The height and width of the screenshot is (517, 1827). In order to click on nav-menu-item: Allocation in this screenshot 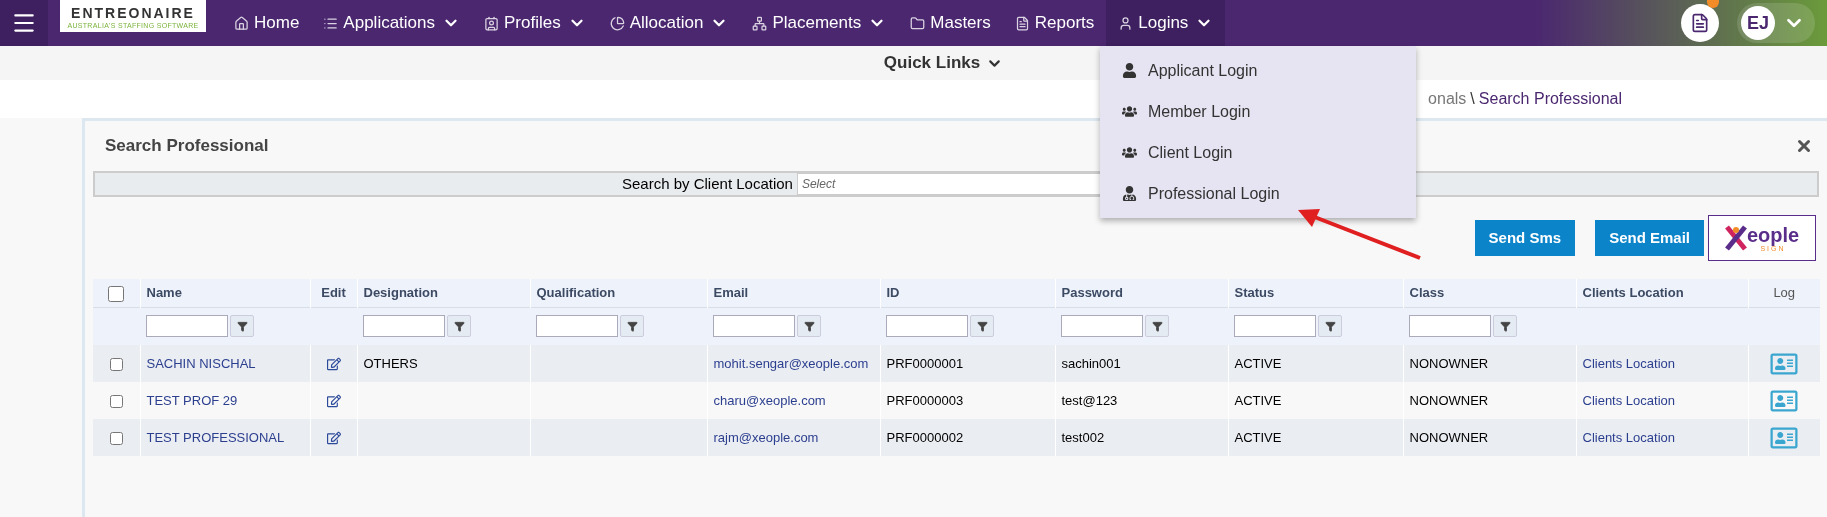, I will do `click(669, 23)`.